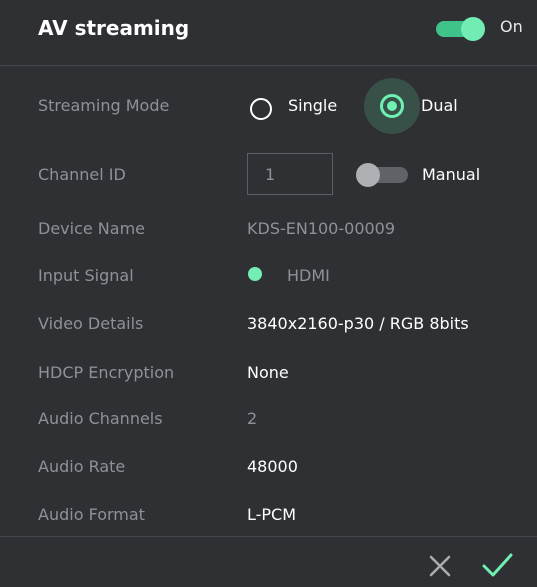 This screenshot has height=587, width=537. Describe the element at coordinates (473, 29) in the screenshot. I see `toggle-knob` at that location.